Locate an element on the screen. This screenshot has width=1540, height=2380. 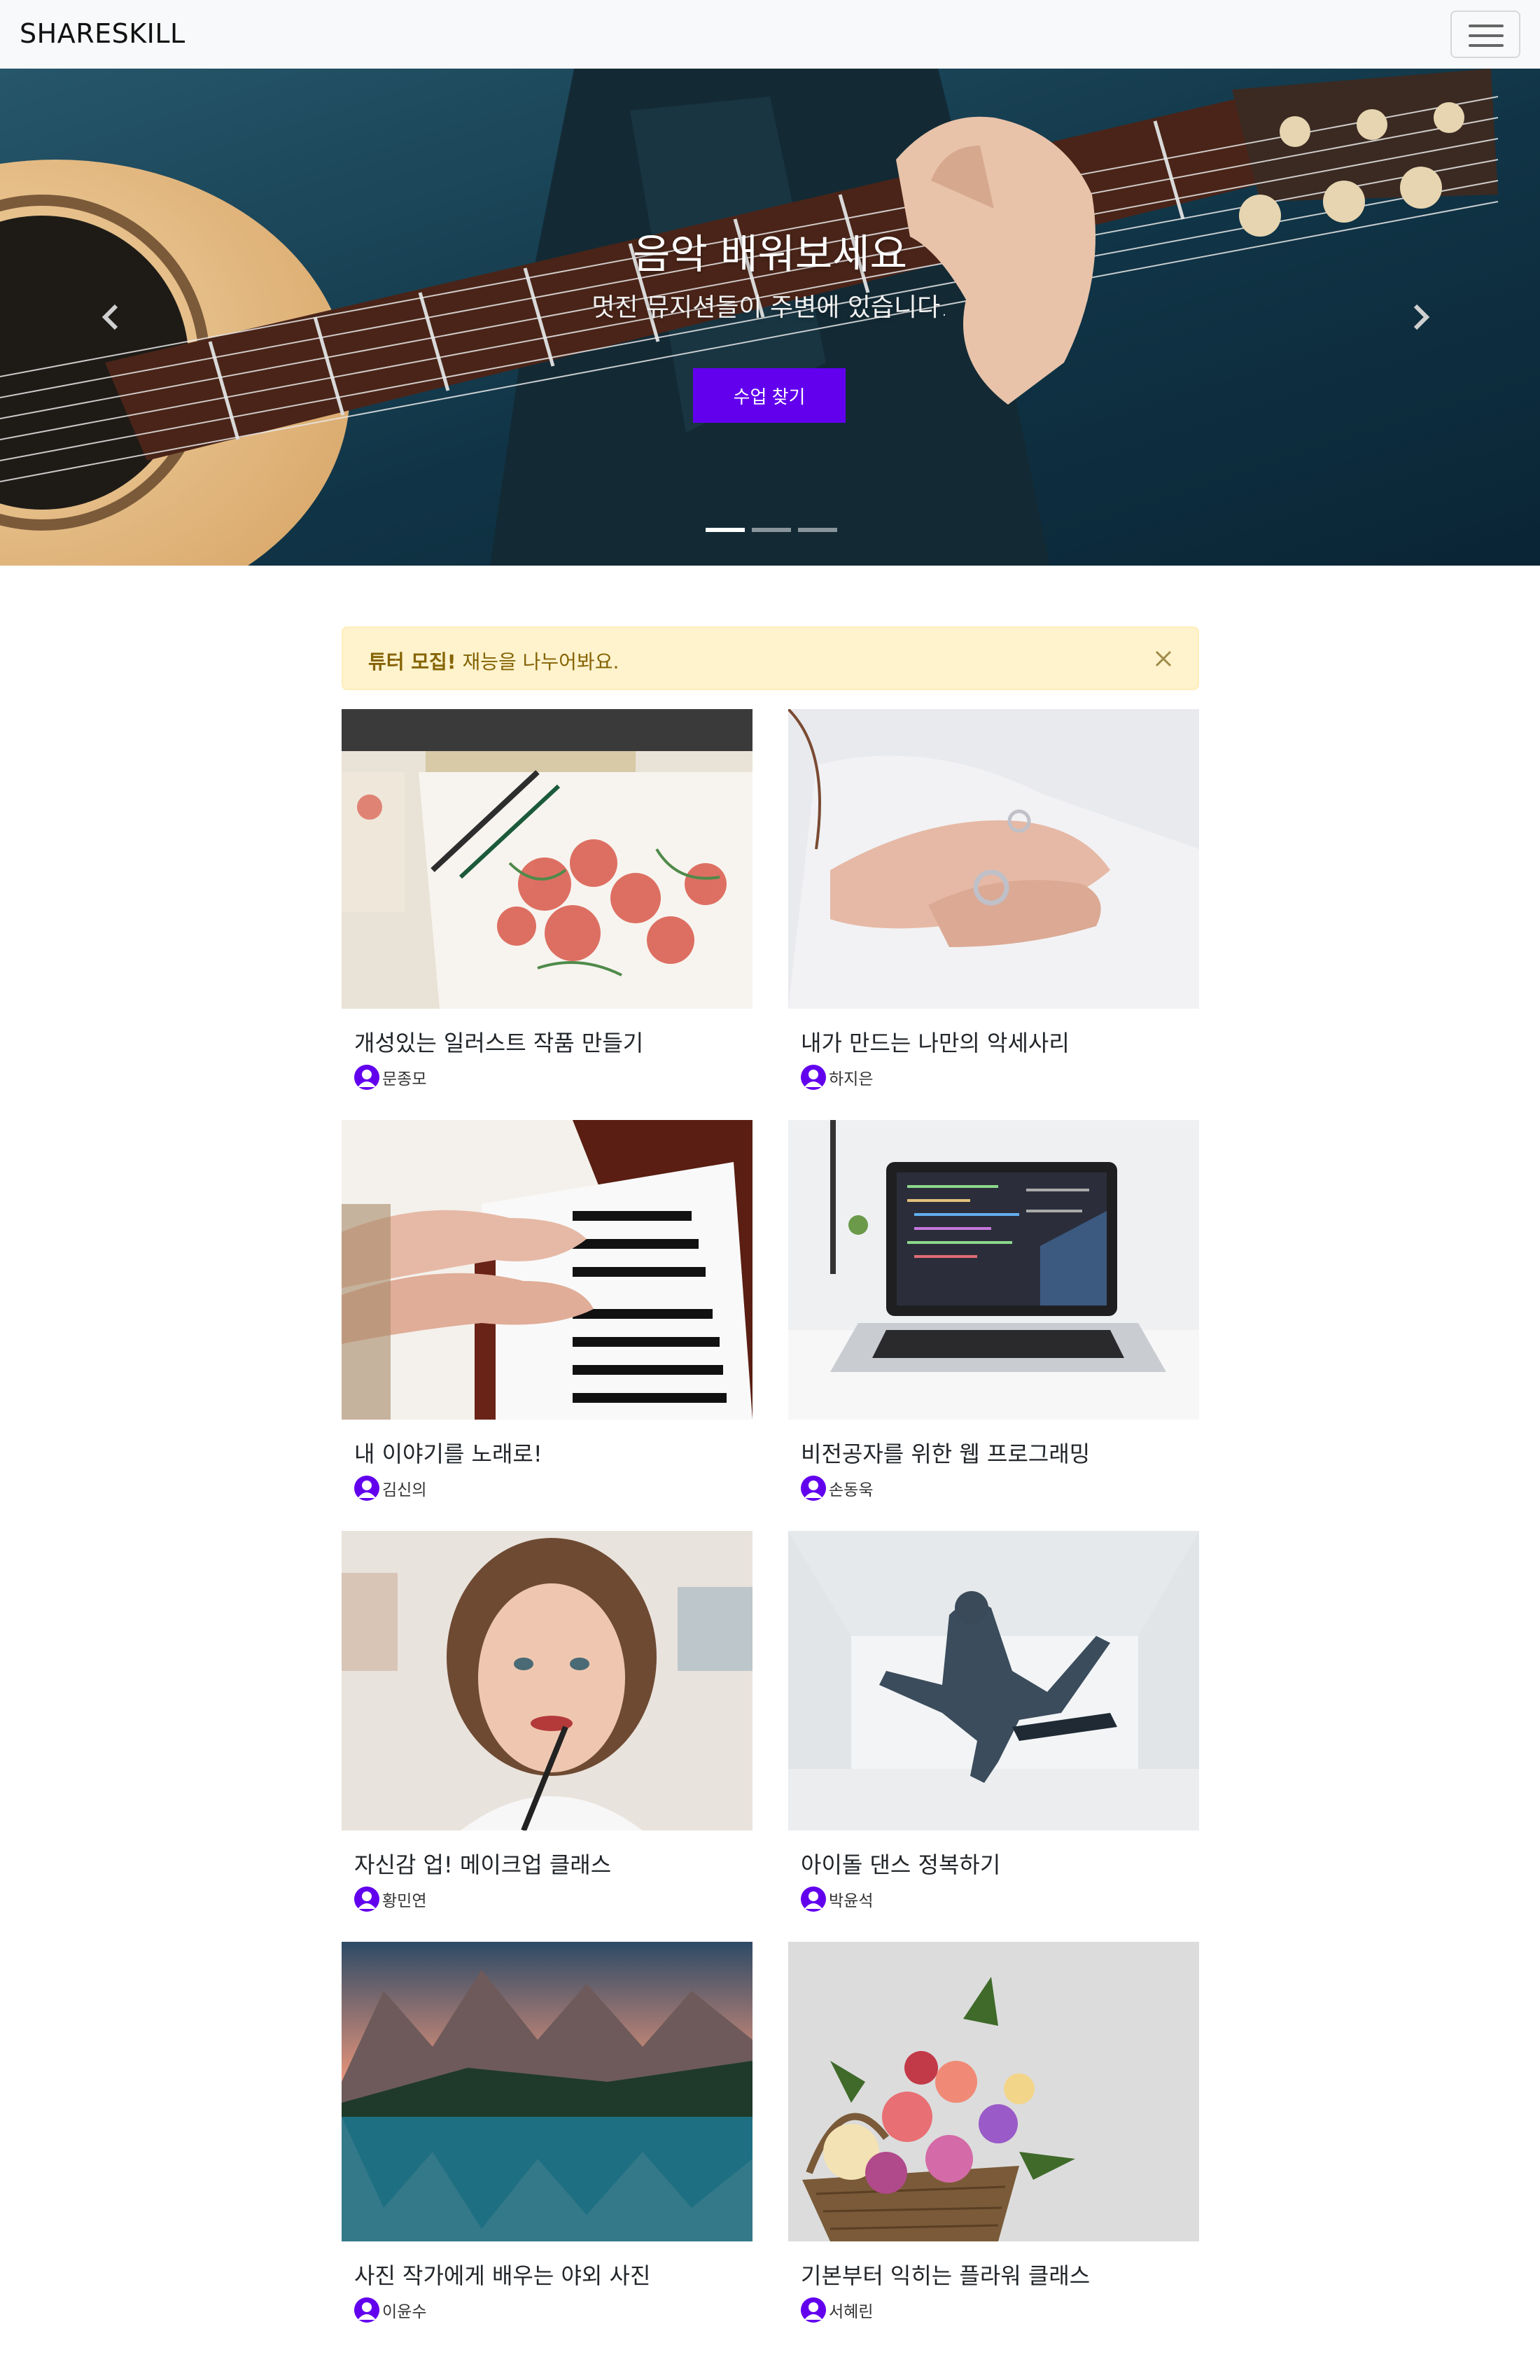
course-title: 자신감 업! 메이크업 클래스 is located at coordinates (482, 1863).